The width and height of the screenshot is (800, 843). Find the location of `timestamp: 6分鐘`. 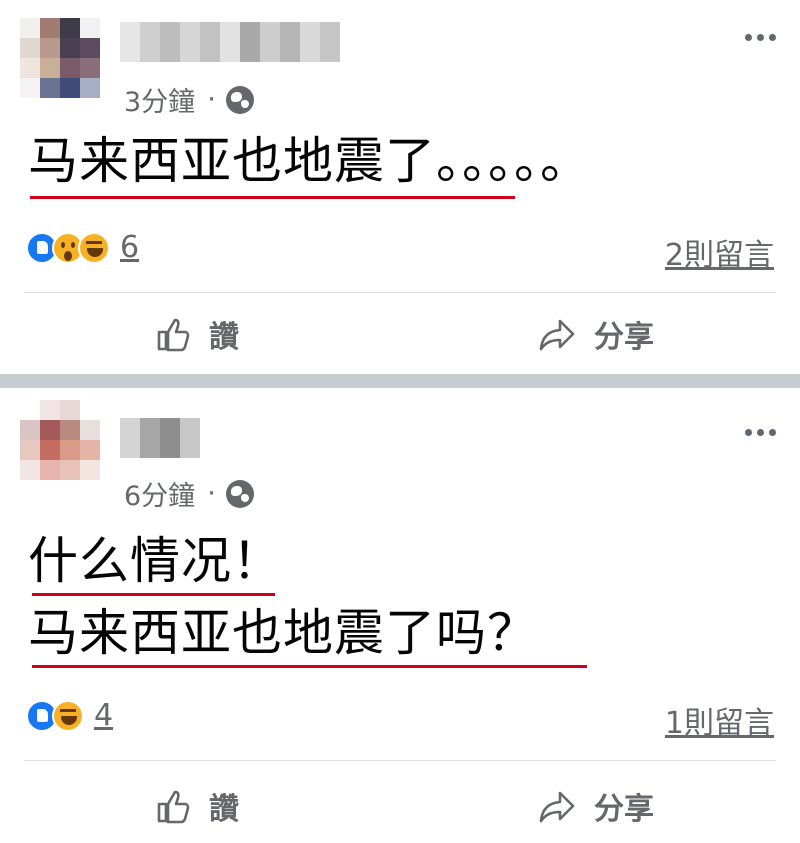

timestamp: 6分鐘 is located at coordinates (159, 493).